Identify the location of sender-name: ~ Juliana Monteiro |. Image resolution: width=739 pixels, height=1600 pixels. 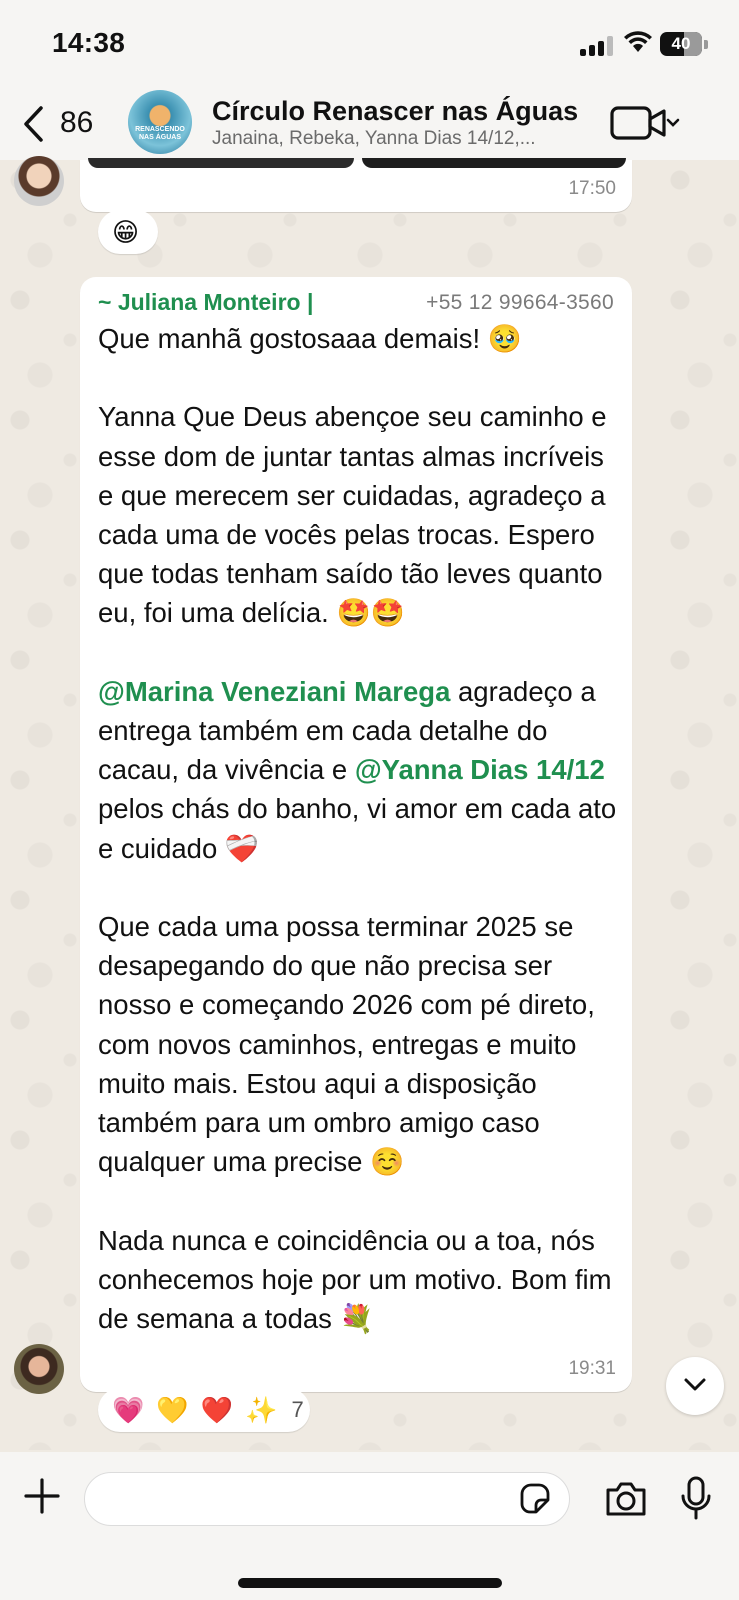
(205, 302).